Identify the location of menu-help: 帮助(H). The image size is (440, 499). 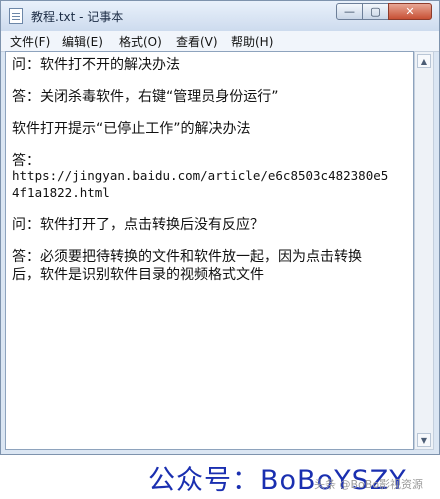
(252, 41).